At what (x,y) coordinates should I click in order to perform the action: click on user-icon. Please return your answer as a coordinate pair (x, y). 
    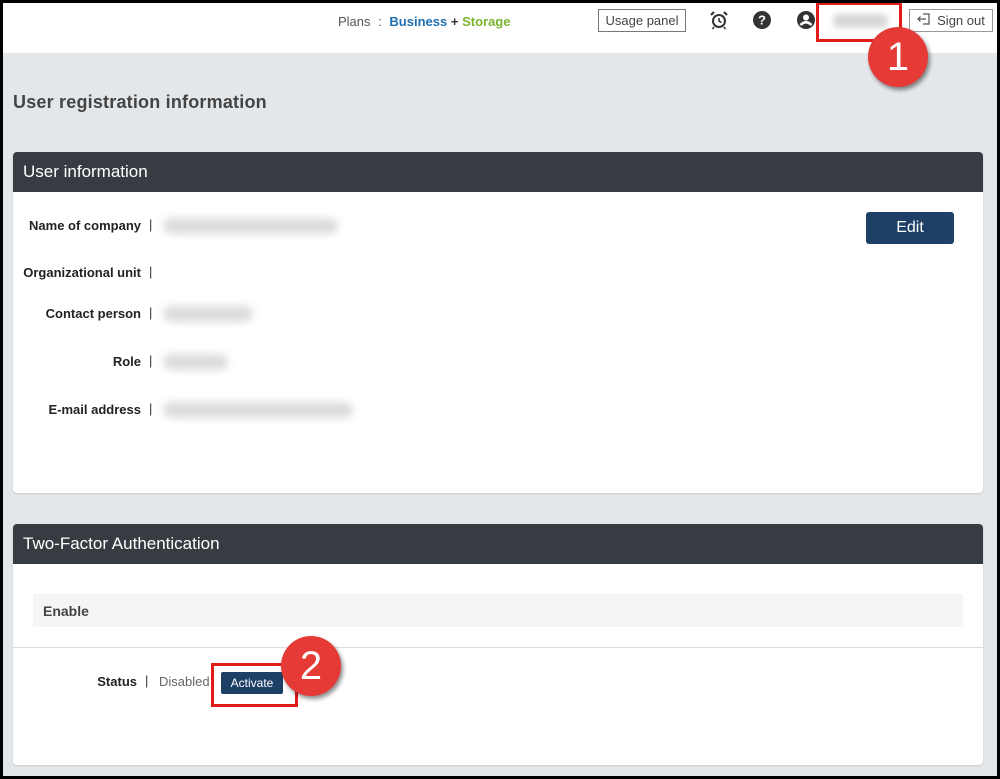
    Looking at the image, I should click on (806, 20).